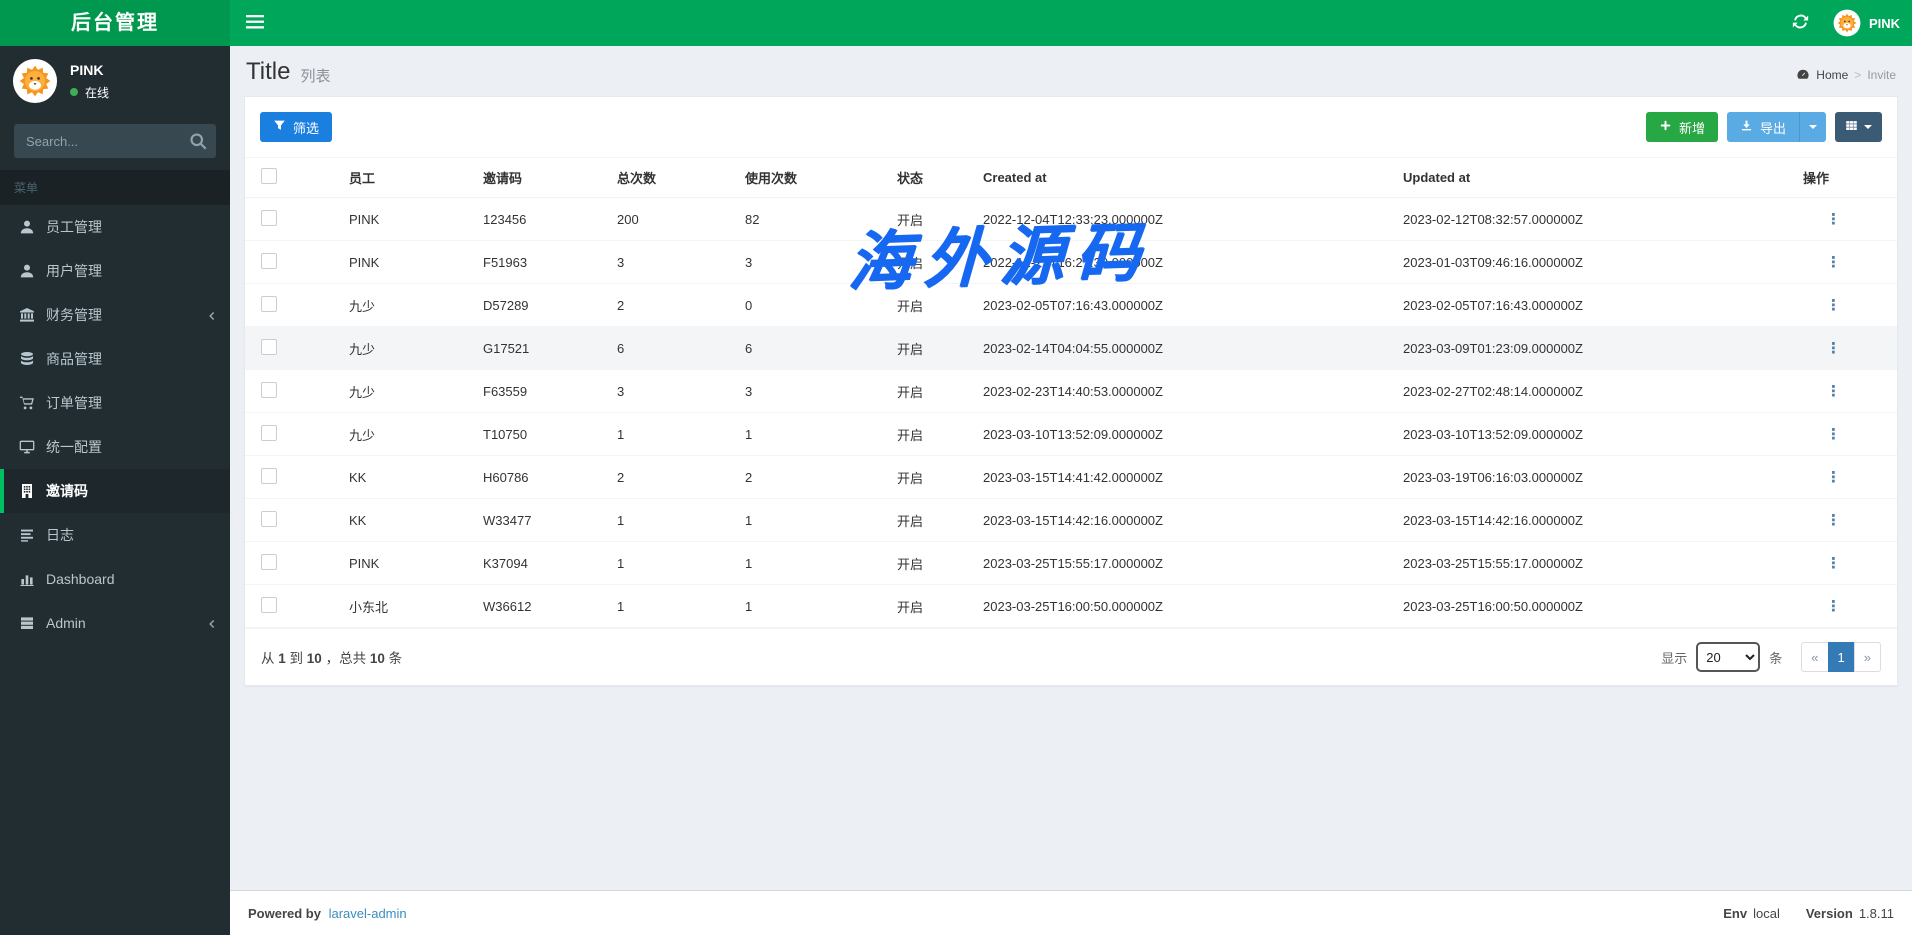  I want to click on pager-next-button: », so click(1867, 657).